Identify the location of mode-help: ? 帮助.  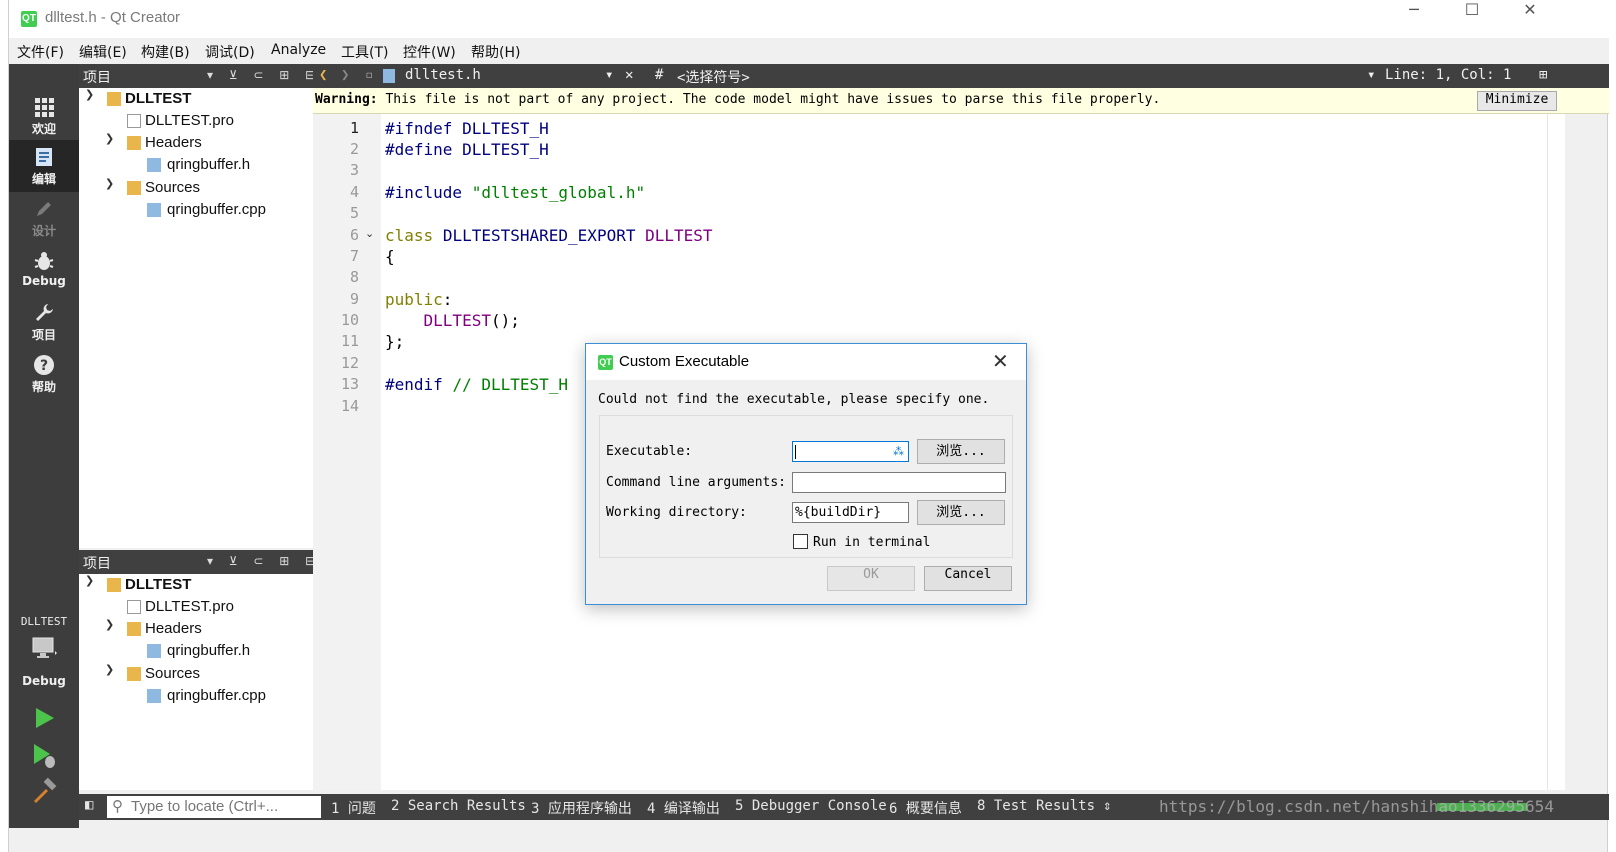
(44, 374).